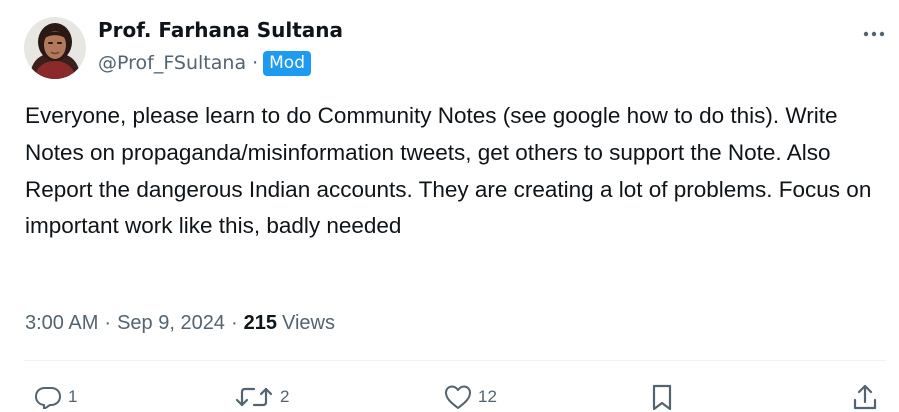 Image resolution: width=899 pixels, height=412 pixels. What do you see at coordinates (287, 63) in the screenshot?
I see `mod-badge: Mod` at bounding box center [287, 63].